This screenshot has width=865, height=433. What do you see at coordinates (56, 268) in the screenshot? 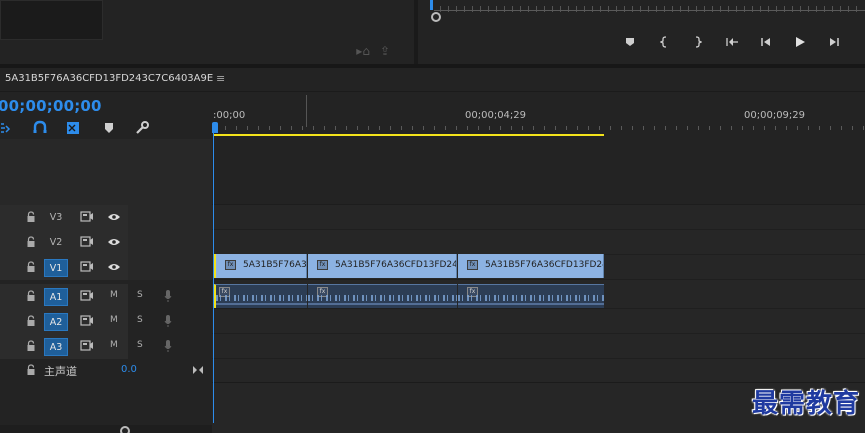
I see `track-target-v1: V1` at bounding box center [56, 268].